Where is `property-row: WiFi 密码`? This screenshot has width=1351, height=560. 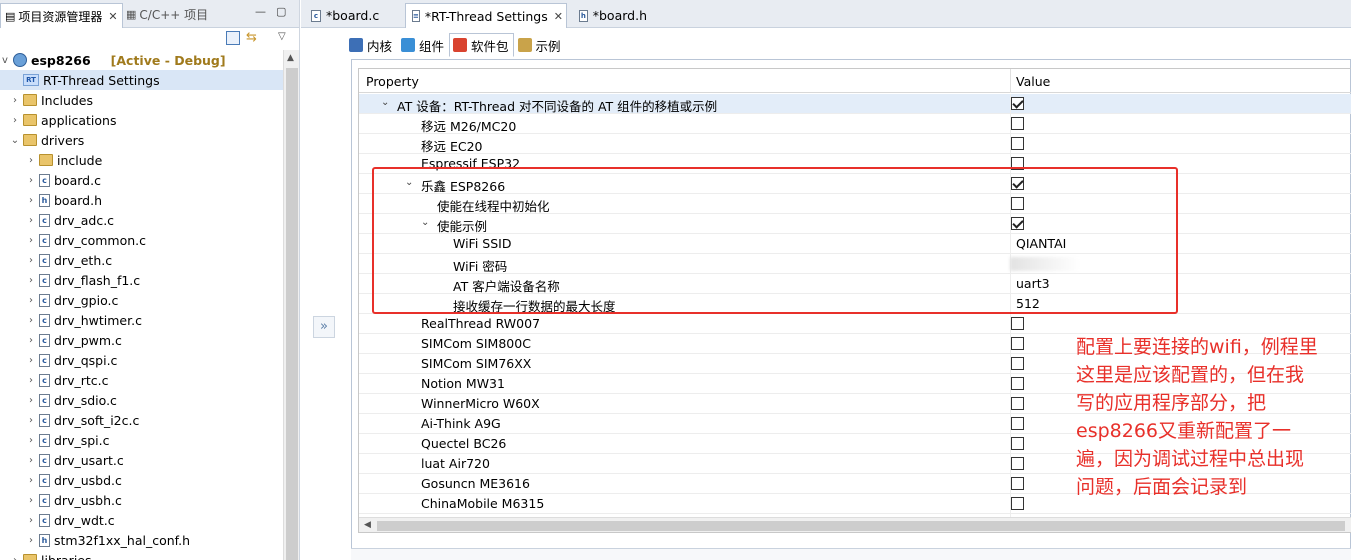
property-row: WiFi 密码 is located at coordinates (855, 264).